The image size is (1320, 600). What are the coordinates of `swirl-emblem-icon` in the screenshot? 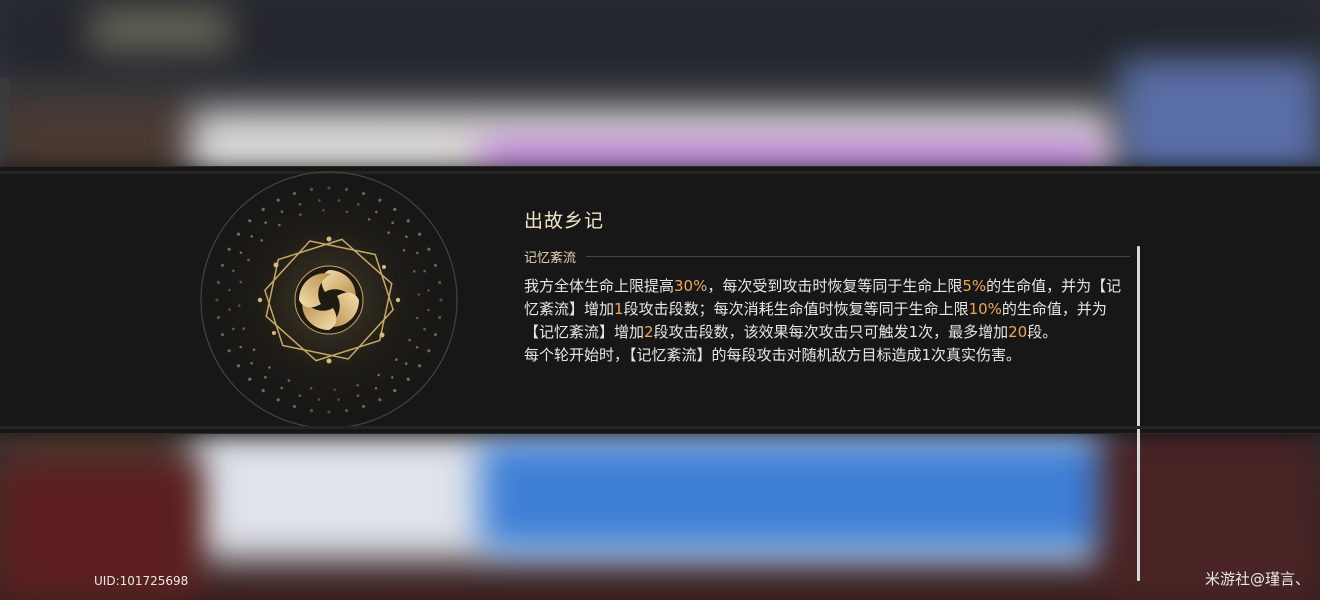 It's located at (329, 300).